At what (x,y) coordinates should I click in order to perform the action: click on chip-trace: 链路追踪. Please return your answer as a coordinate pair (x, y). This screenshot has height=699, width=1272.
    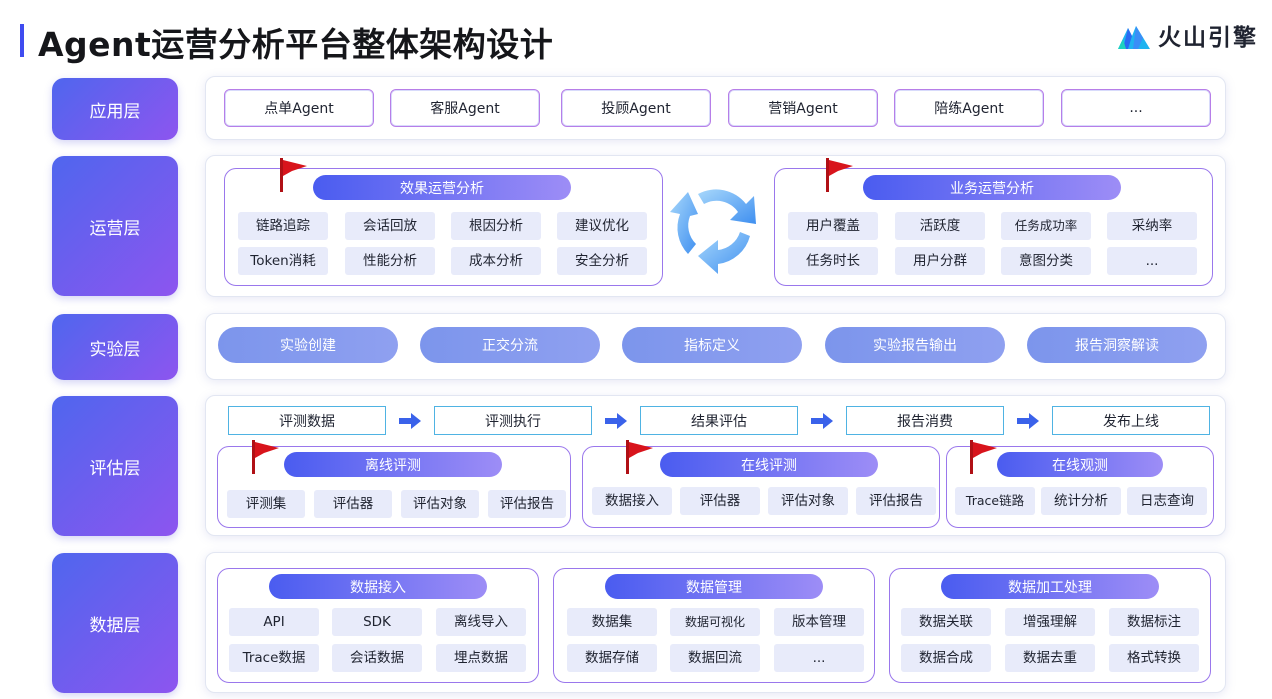
    Looking at the image, I should click on (283, 226).